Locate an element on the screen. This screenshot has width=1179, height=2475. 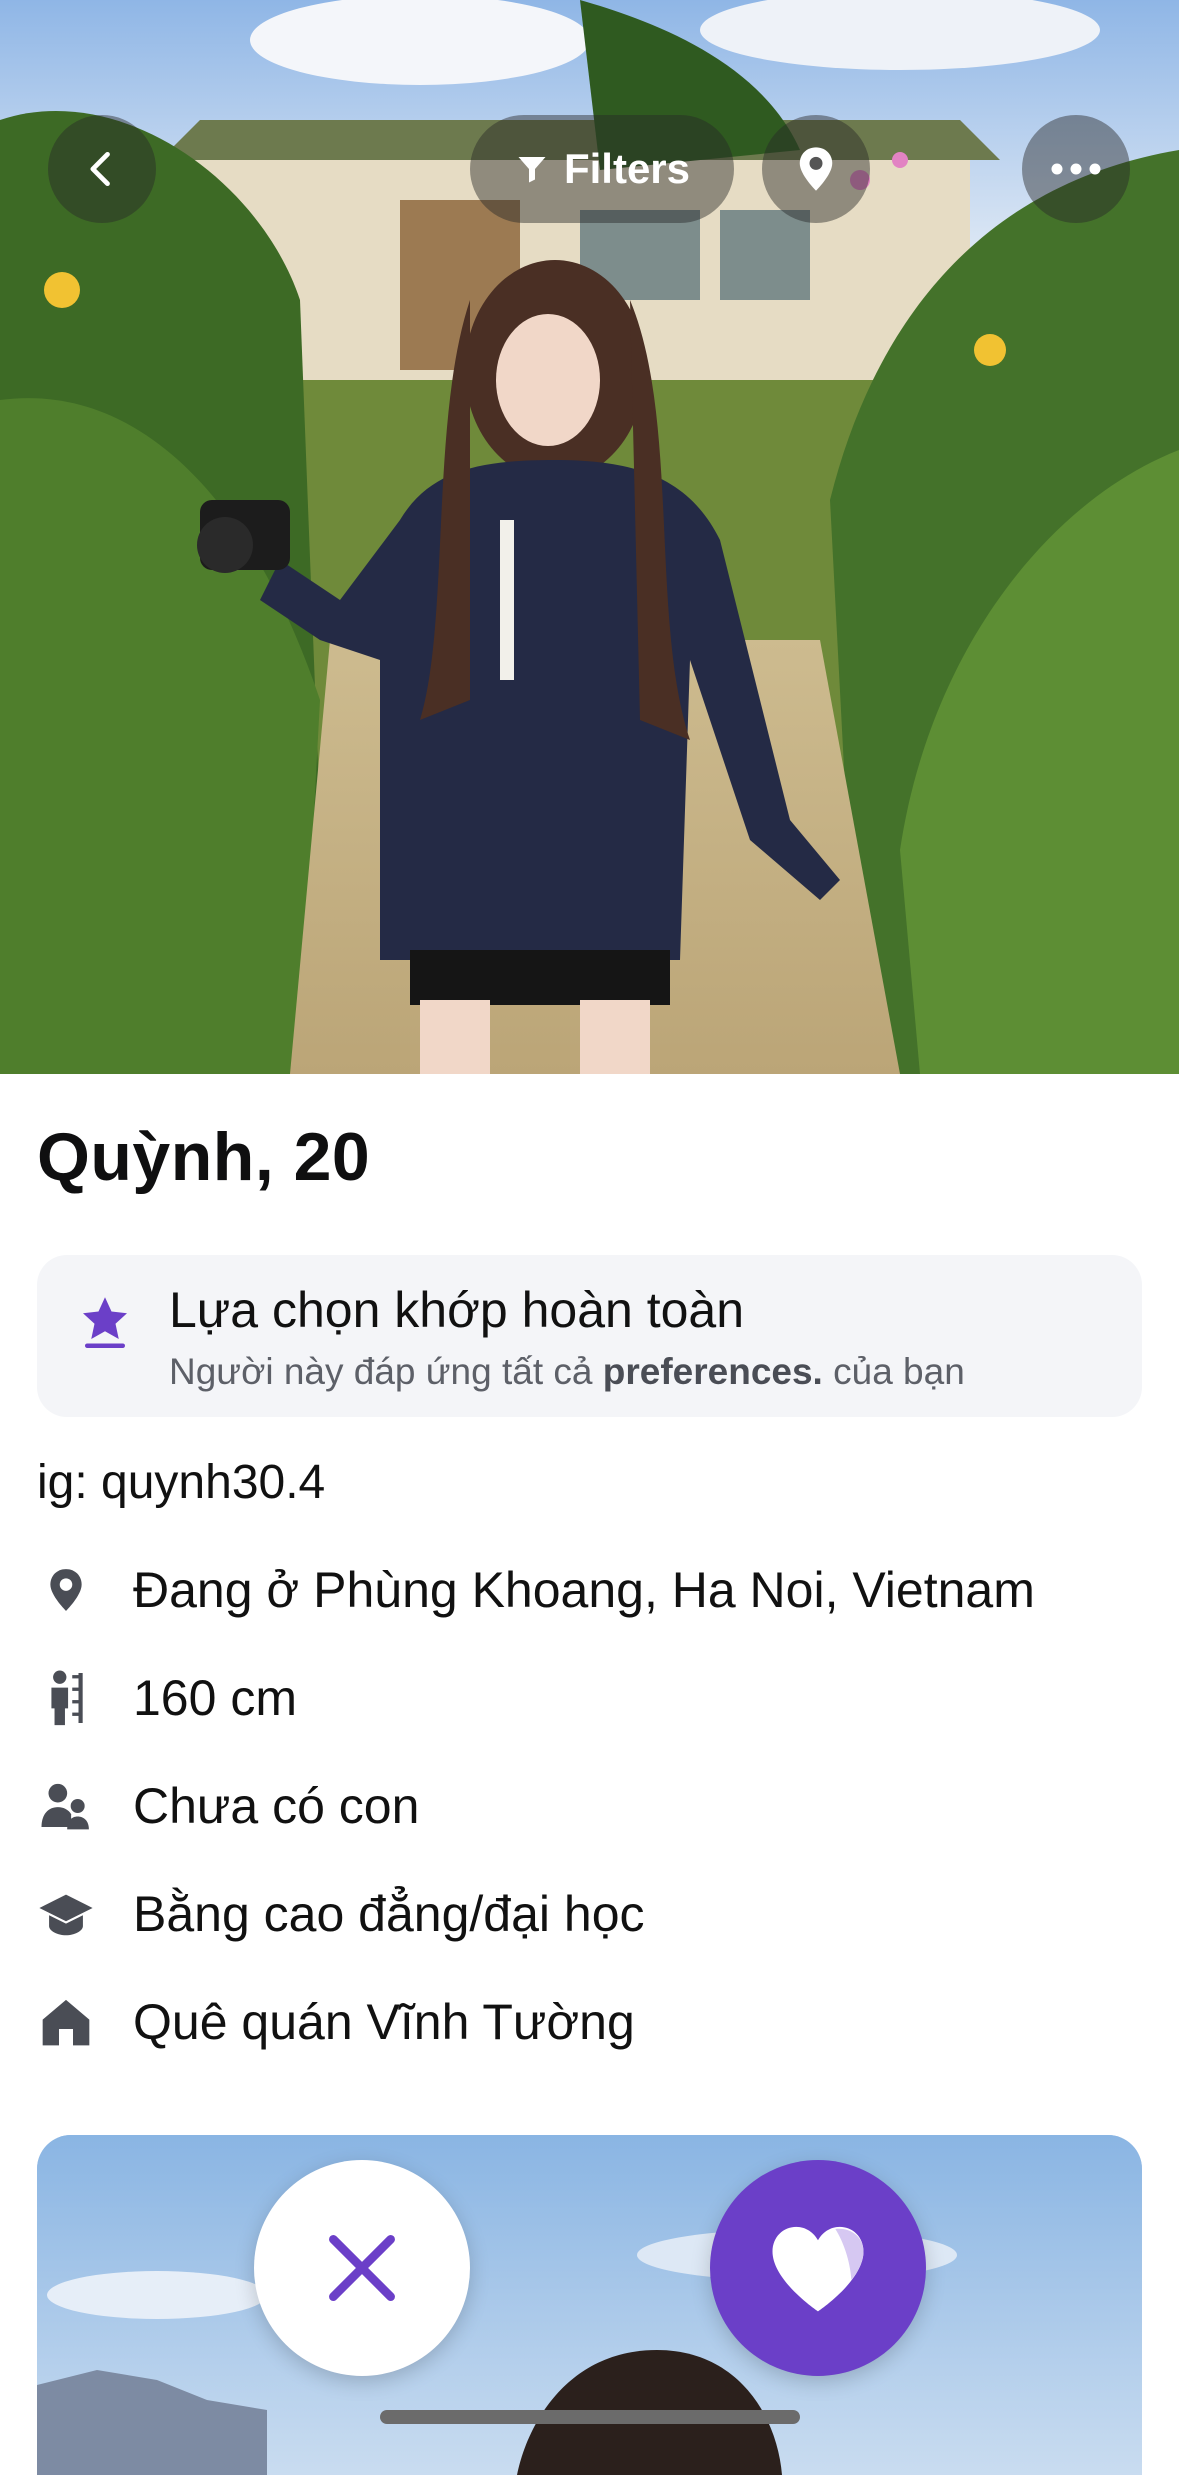
profile-name-age: Quỳnh, 20 is located at coordinates (204, 1157).